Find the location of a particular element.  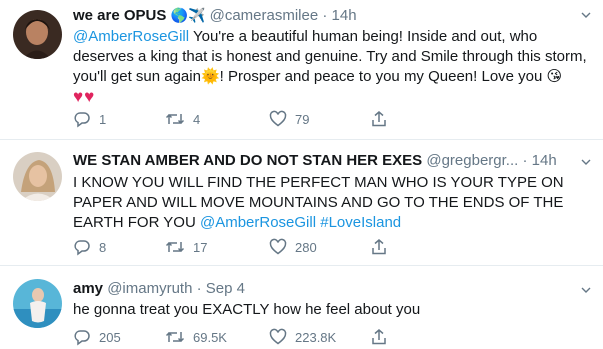

like-button: 79 is located at coordinates (289, 119).